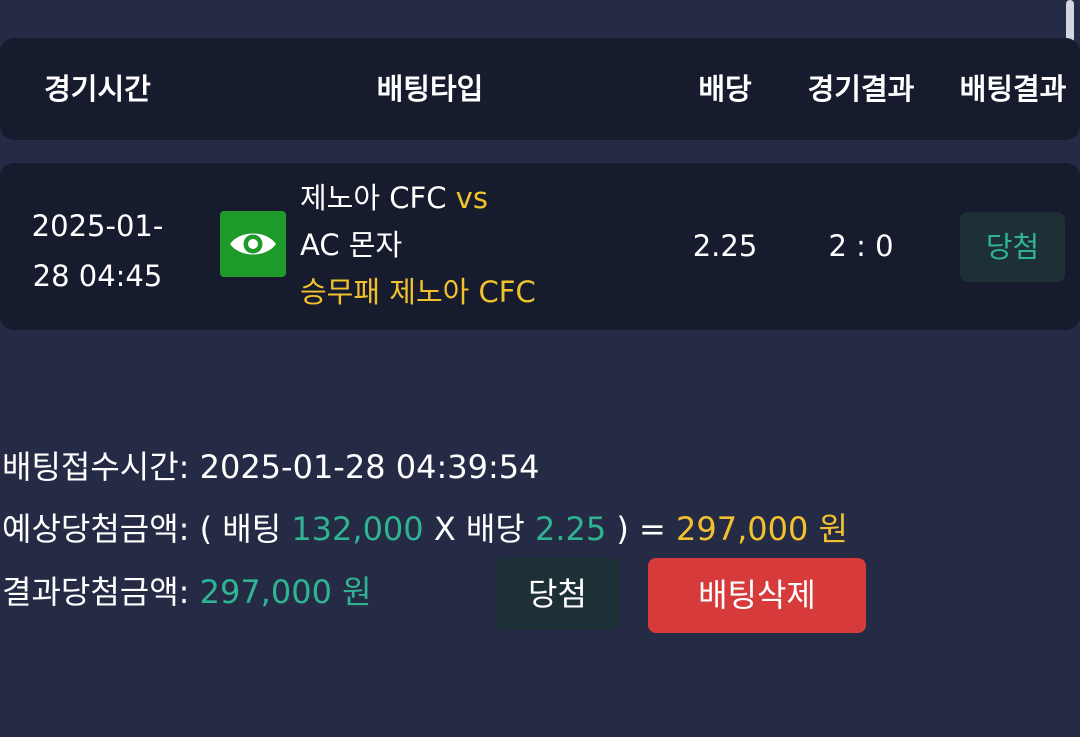 Image resolution: width=1080 pixels, height=737 pixels. I want to click on final-amount-line: 결과당첨금액: 297,000 원, so click(187, 590).